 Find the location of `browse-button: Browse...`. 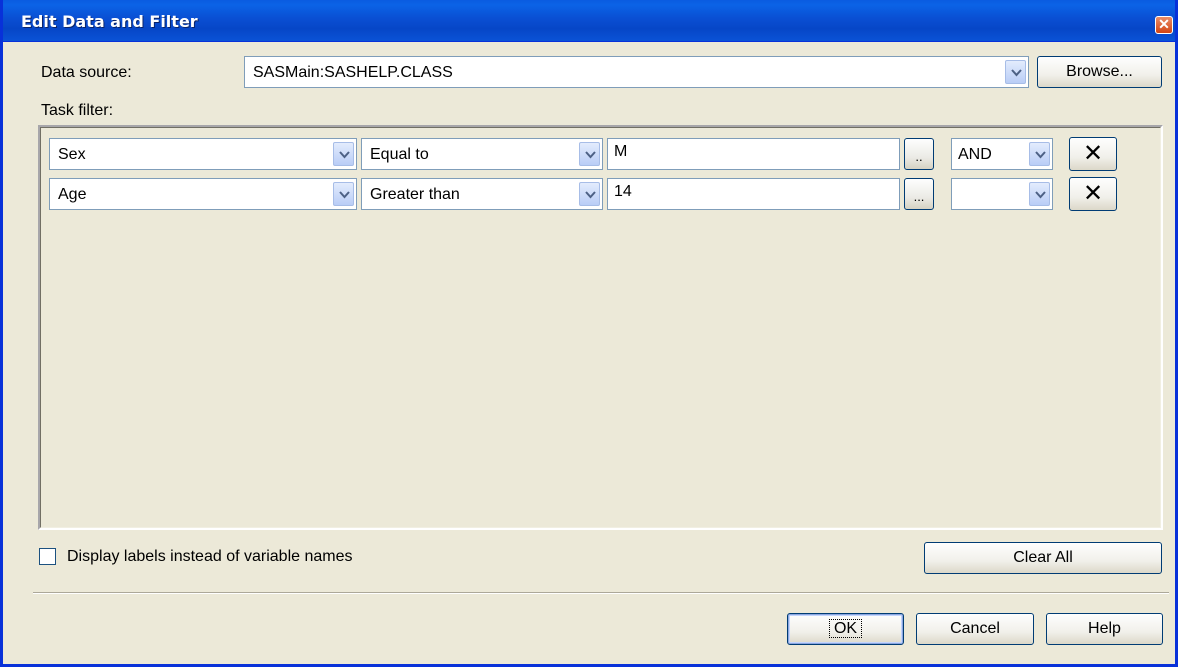

browse-button: Browse... is located at coordinates (1099, 72).